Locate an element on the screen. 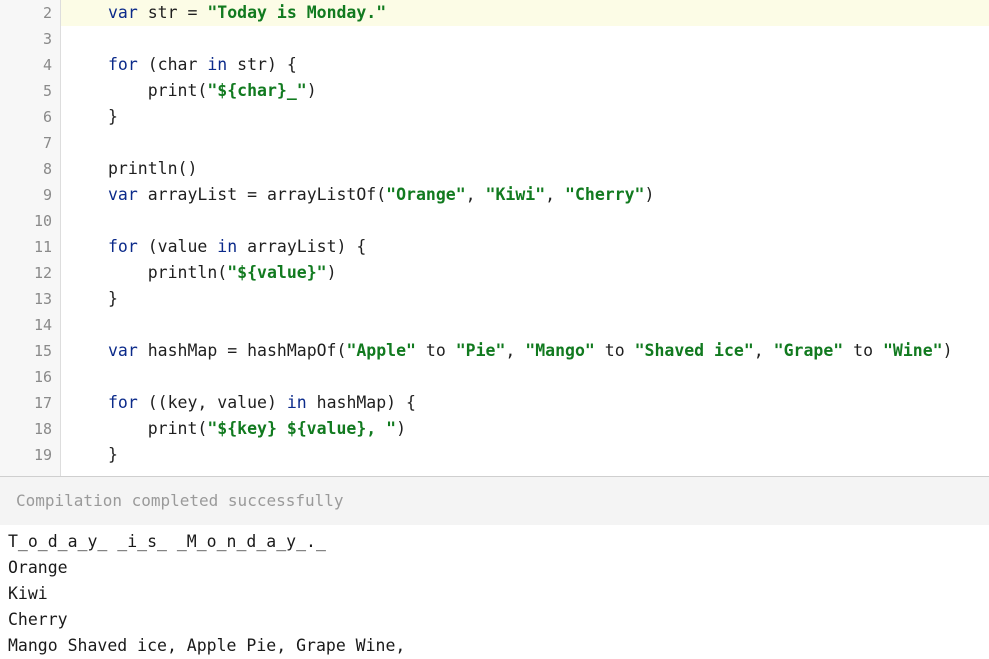 This screenshot has height=659, width=989. output-line: Mango Shaved ice, Apple Pie, Grape Wine, is located at coordinates (207, 645).